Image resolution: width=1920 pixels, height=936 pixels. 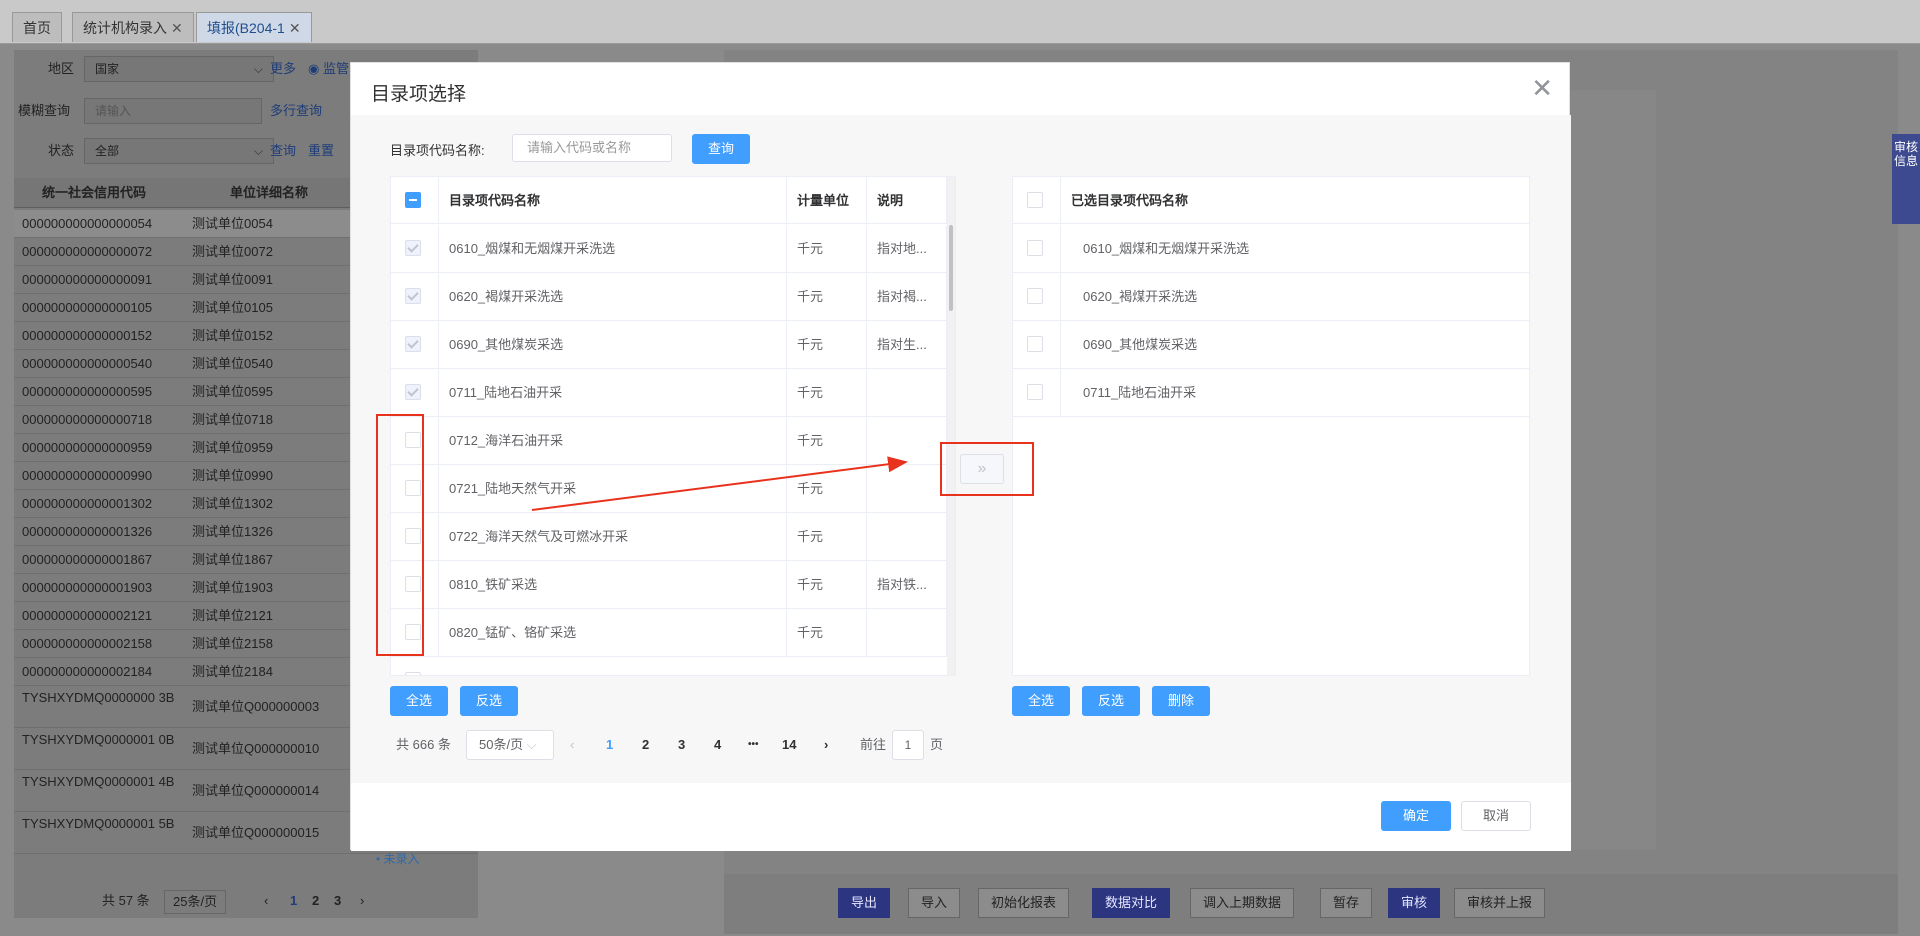 I want to click on report-action-button: 审核, so click(x=1414, y=903).